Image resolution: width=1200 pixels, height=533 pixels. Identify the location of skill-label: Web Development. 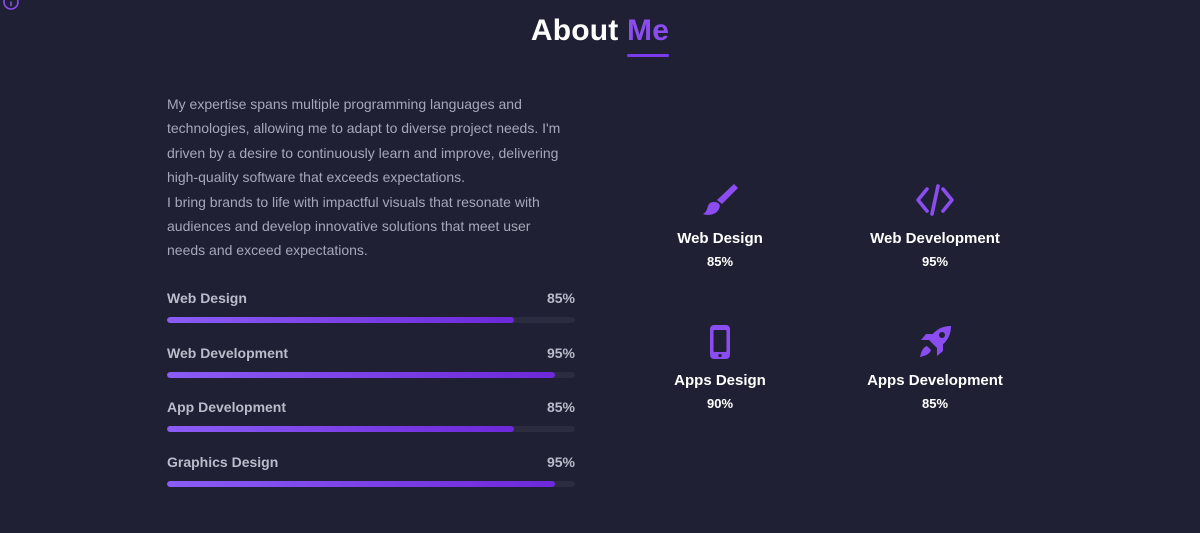
(228, 352).